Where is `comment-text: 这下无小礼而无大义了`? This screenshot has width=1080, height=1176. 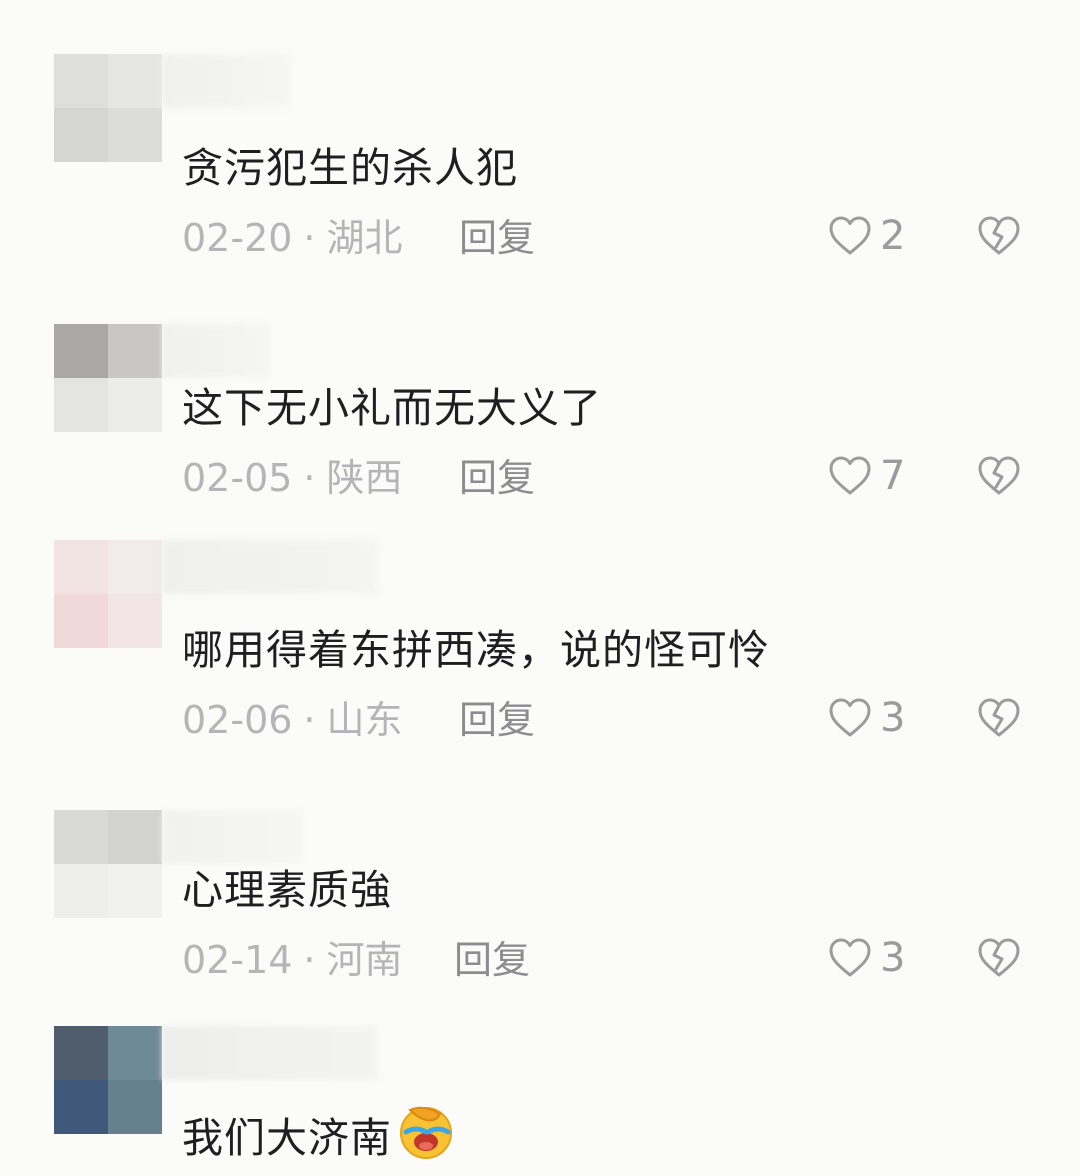
comment-text: 这下无小礼而无大义了 is located at coordinates (392, 408).